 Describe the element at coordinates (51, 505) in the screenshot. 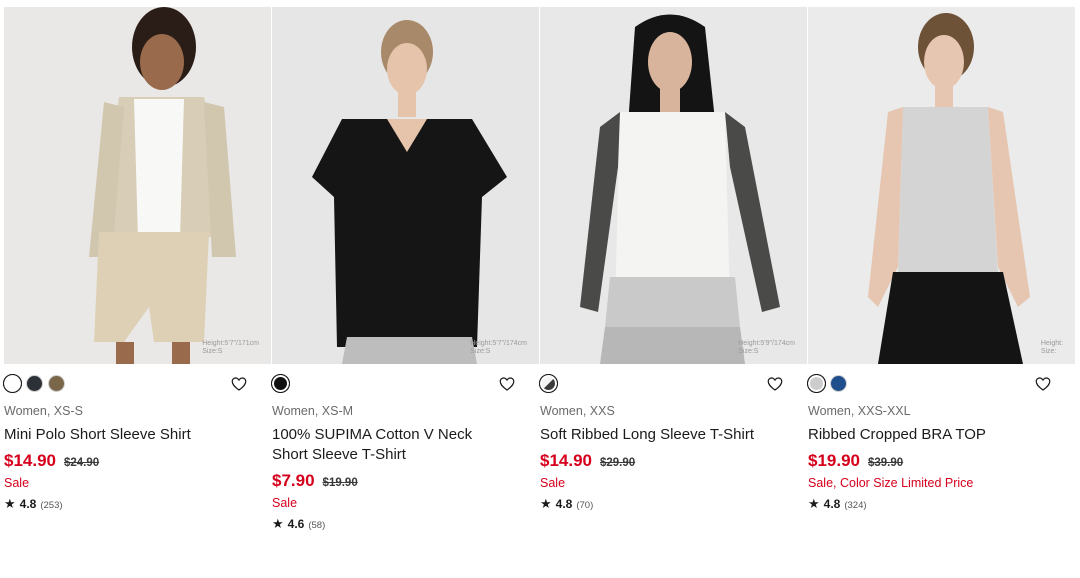

I see `review-count: (253)` at that location.